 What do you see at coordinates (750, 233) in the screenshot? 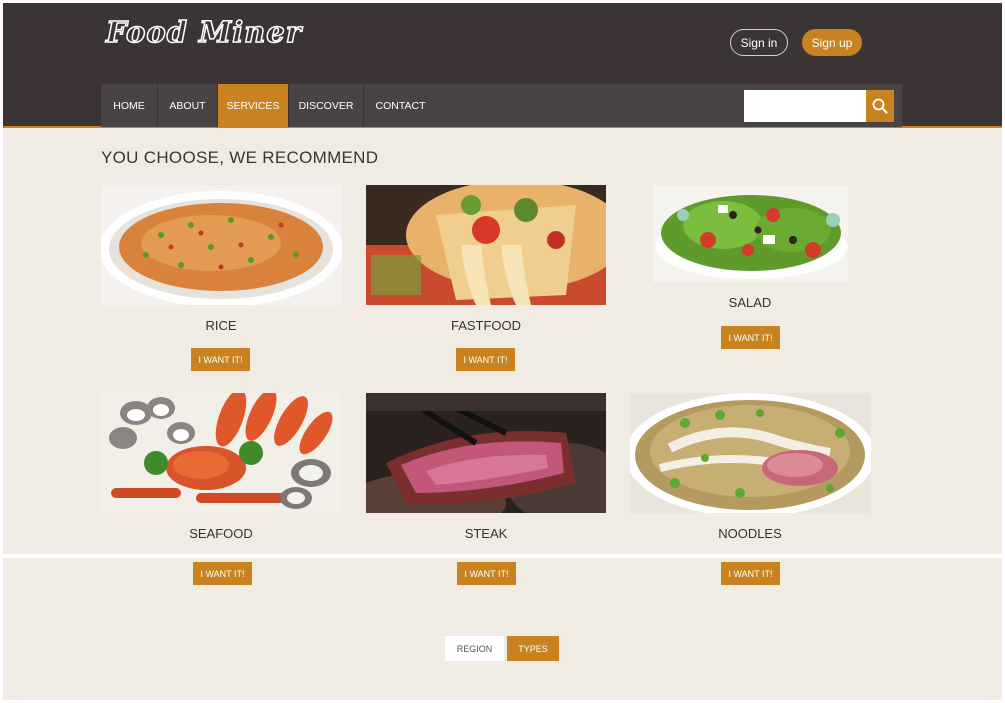
I see `salad-image` at bounding box center [750, 233].